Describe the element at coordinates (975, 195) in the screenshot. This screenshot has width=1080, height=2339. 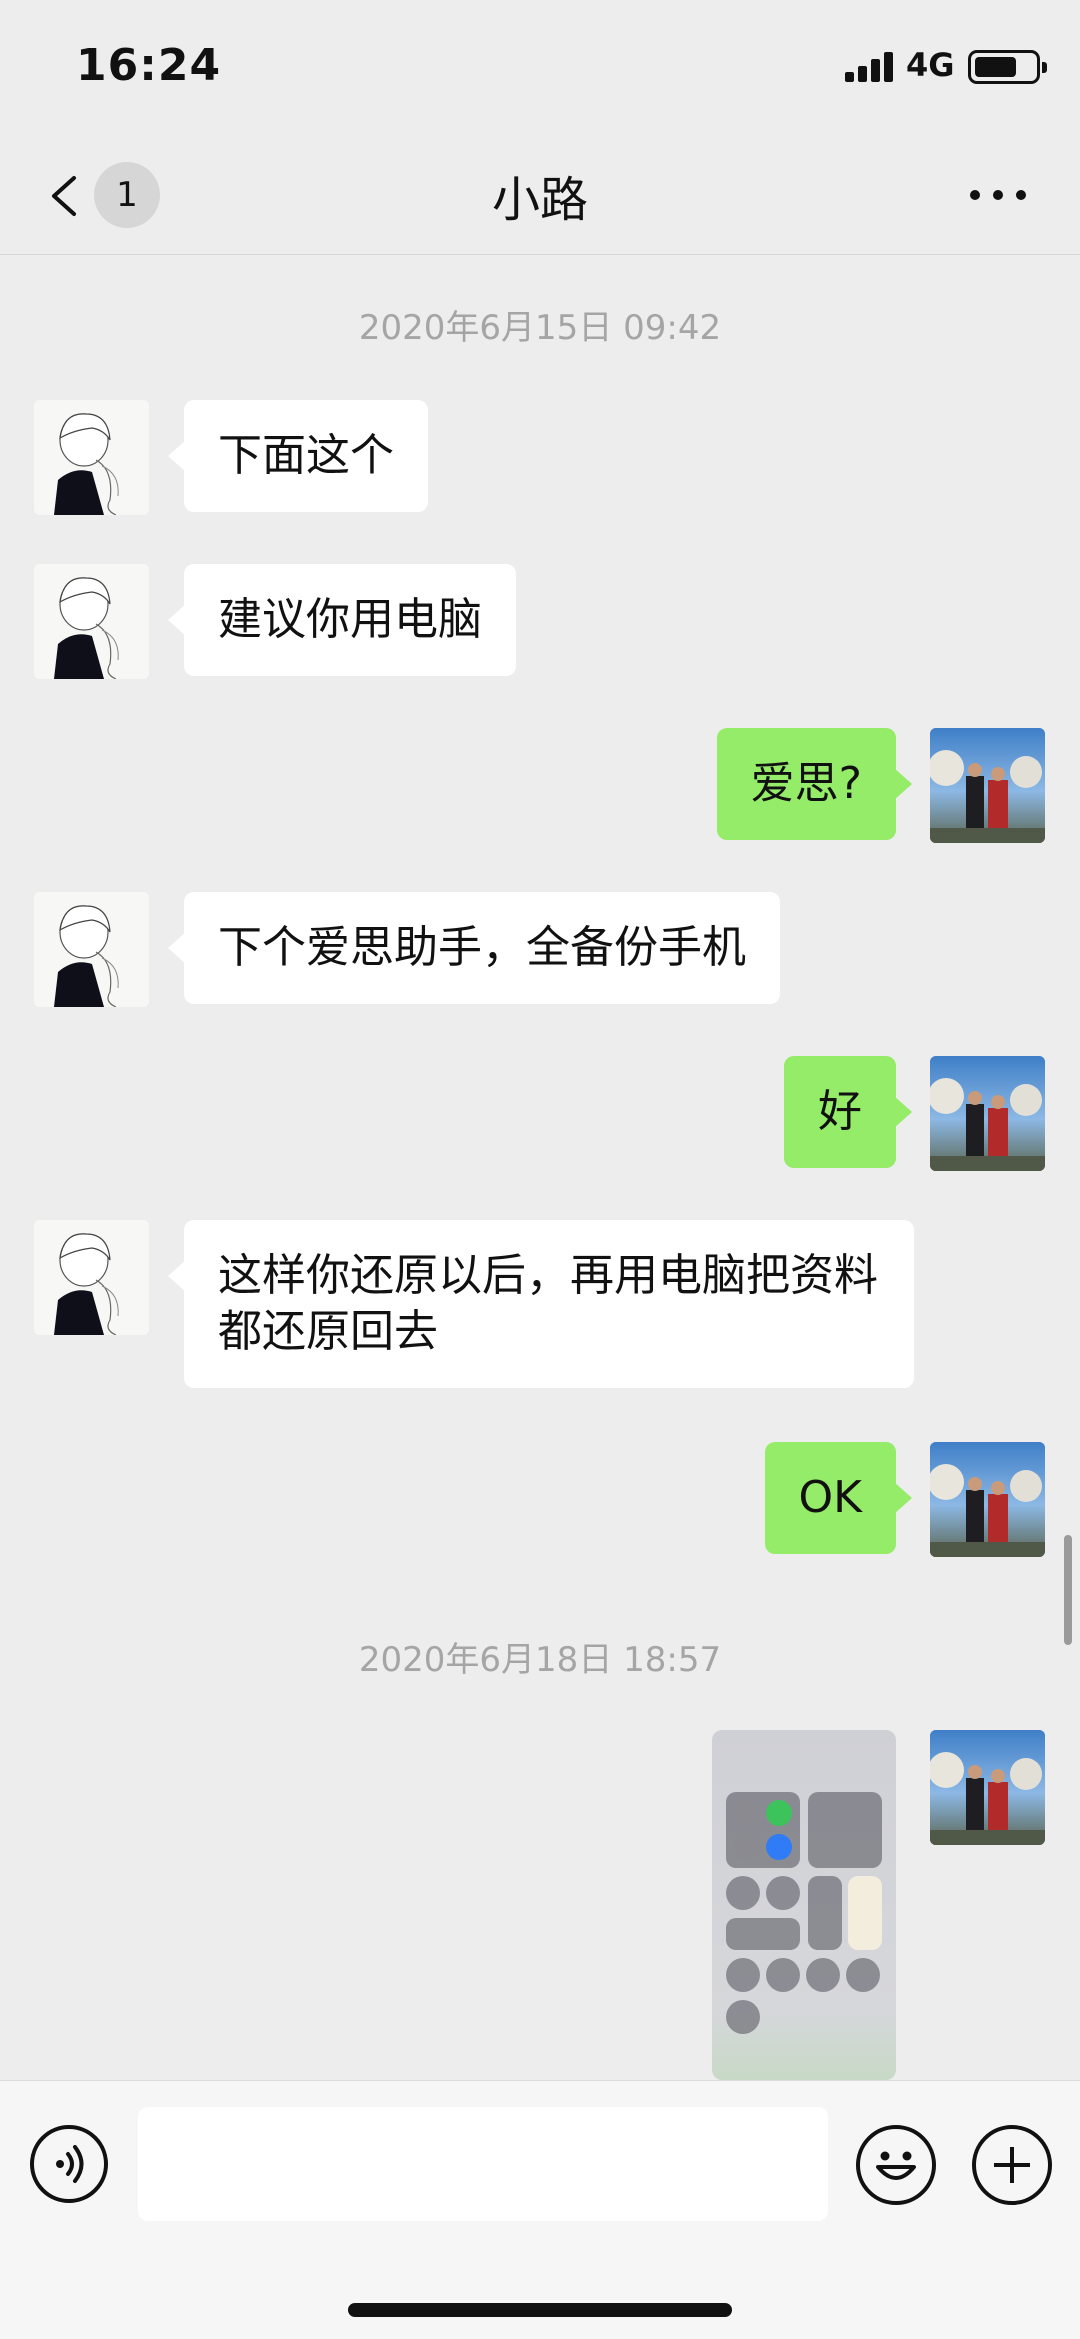
I see `ellipsis-icon` at that location.